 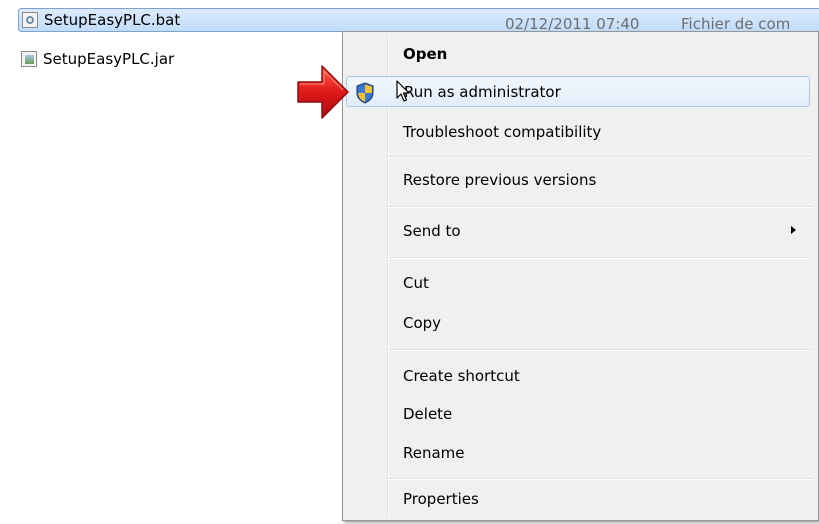 What do you see at coordinates (434, 452) in the screenshot?
I see `menu-item-label: Rename` at bounding box center [434, 452].